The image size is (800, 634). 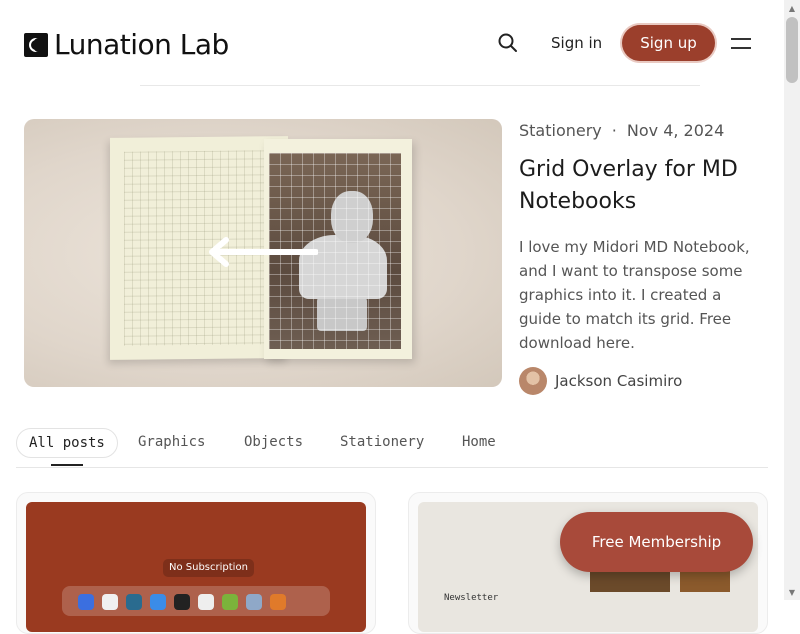 I want to click on site-logo: Lunation Lab, so click(x=126, y=44).